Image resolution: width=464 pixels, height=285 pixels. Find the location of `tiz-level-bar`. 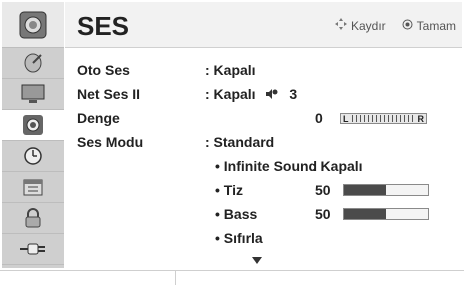

tiz-level-bar is located at coordinates (386, 190).